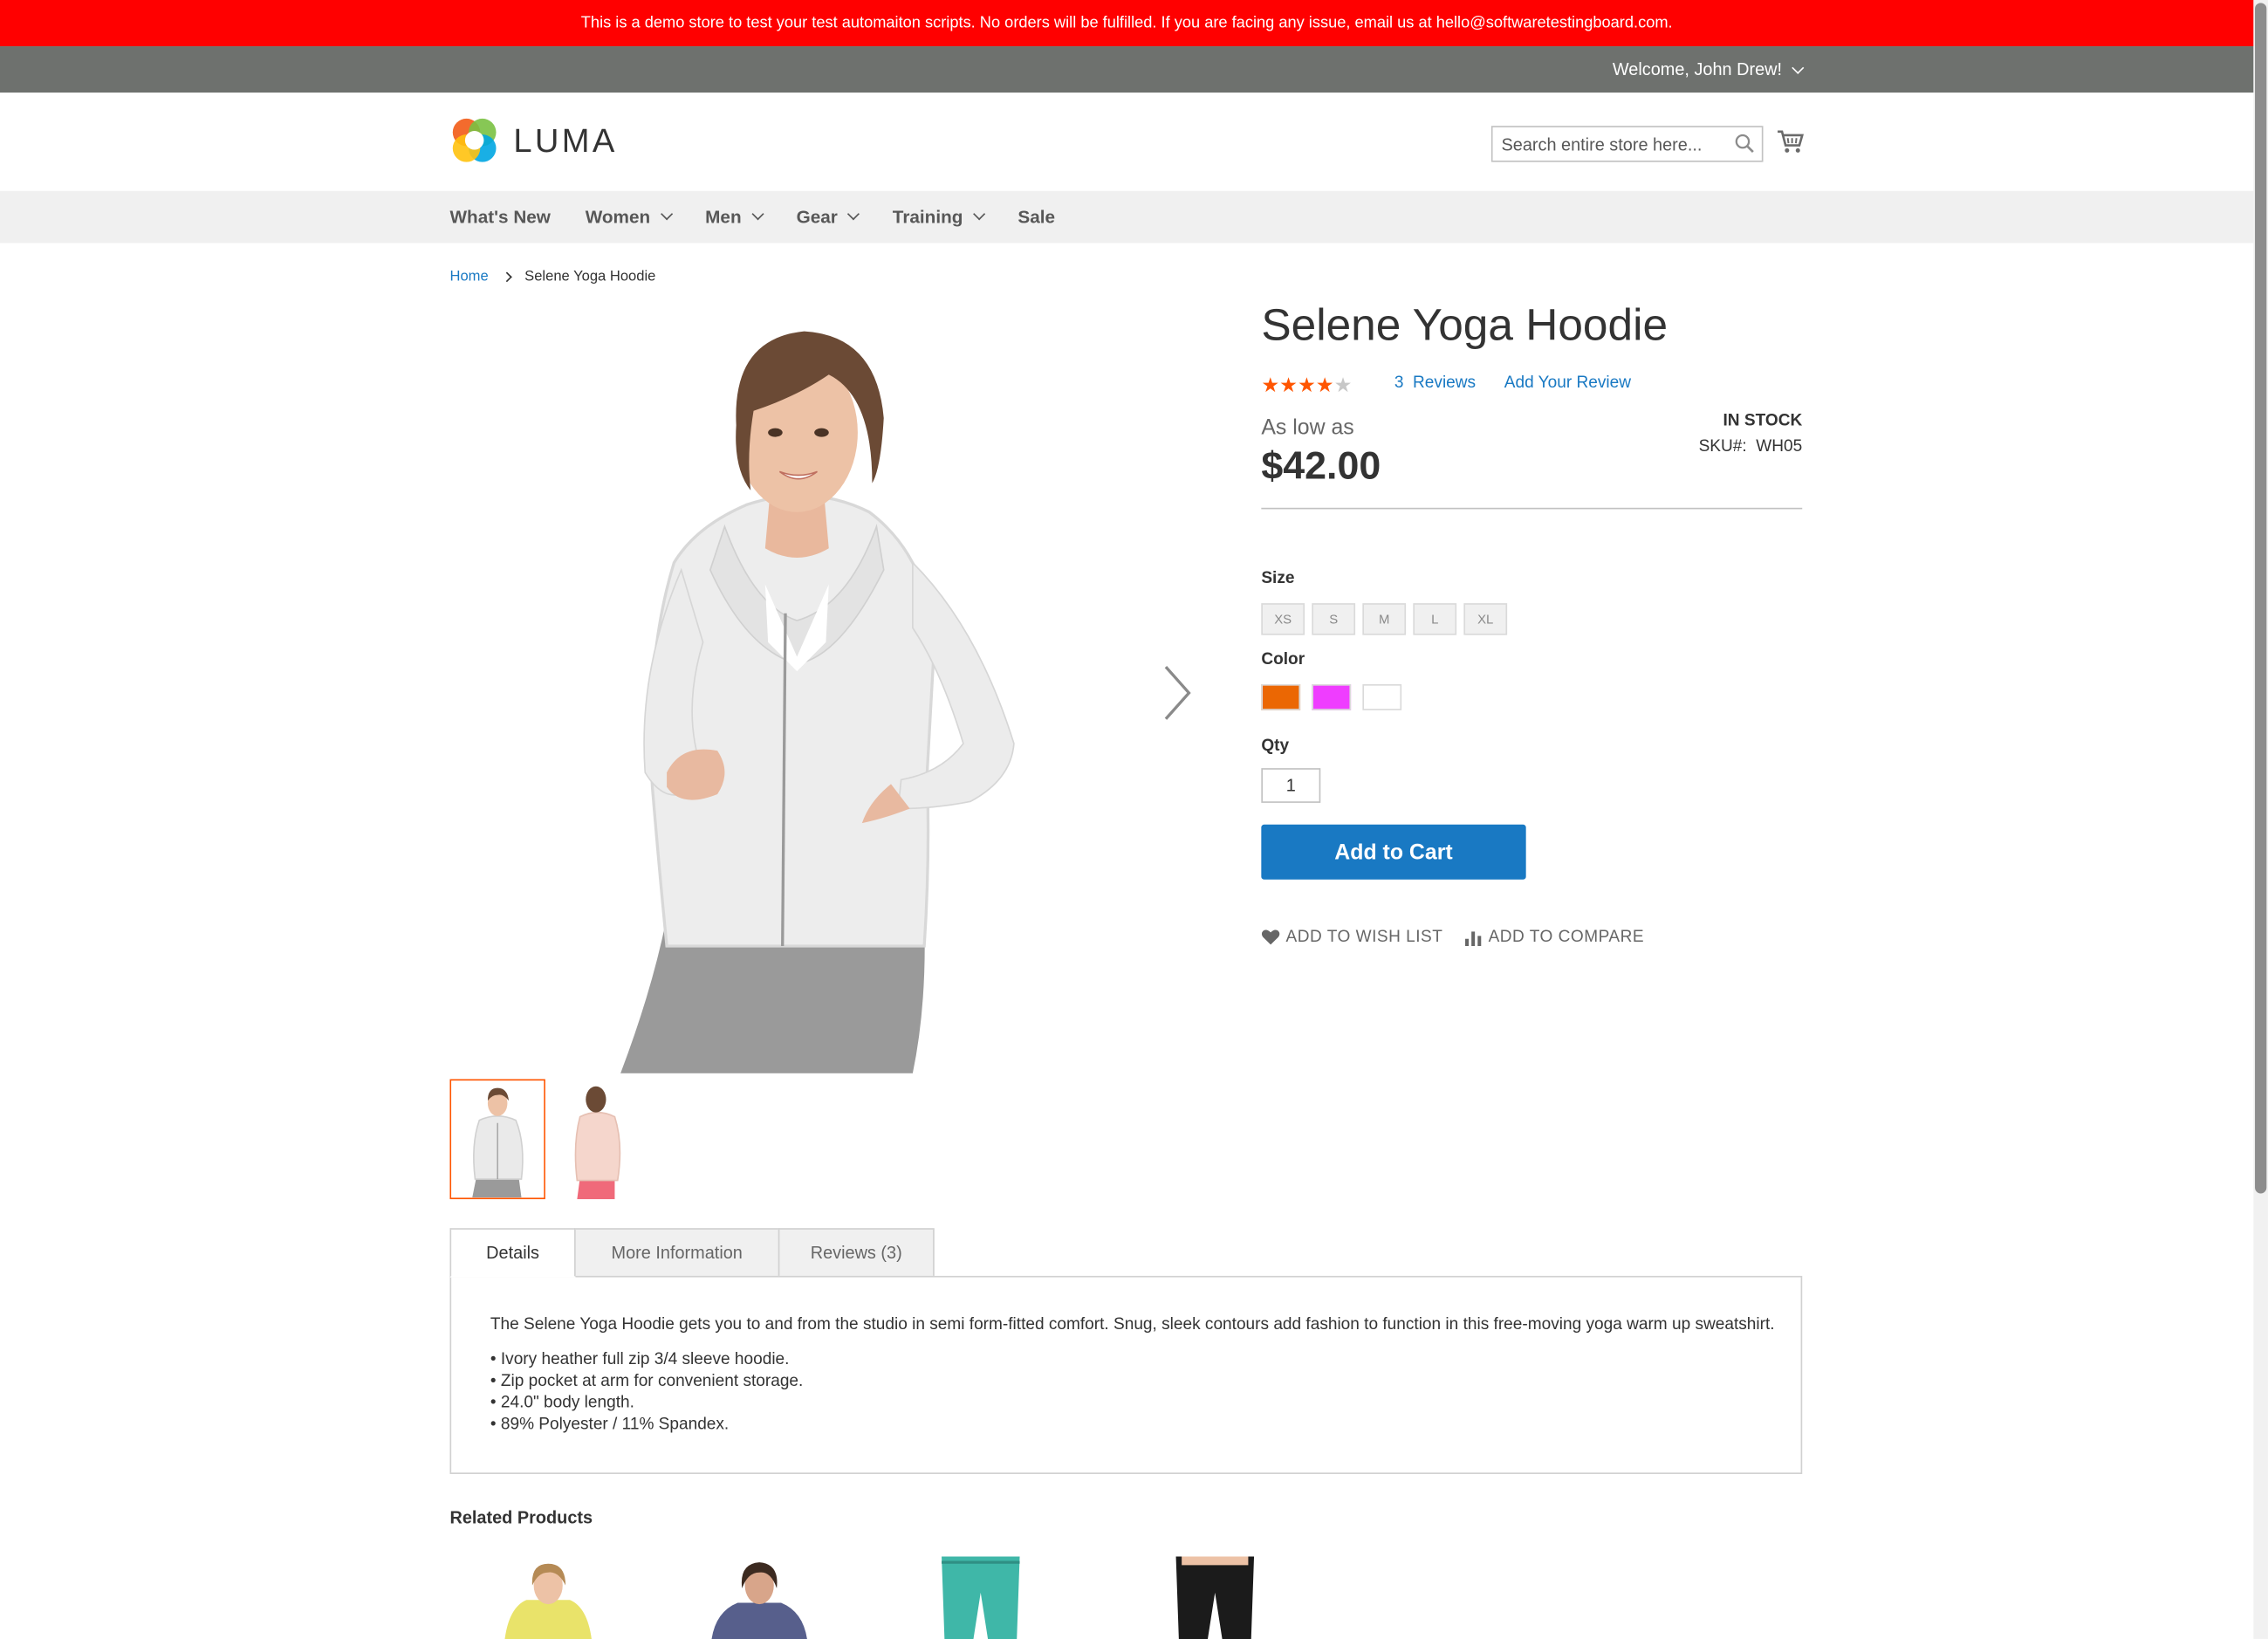 Image resolution: width=2268 pixels, height=1639 pixels. Describe the element at coordinates (497, 1139) in the screenshot. I see `gallery-thumbnail-front` at that location.